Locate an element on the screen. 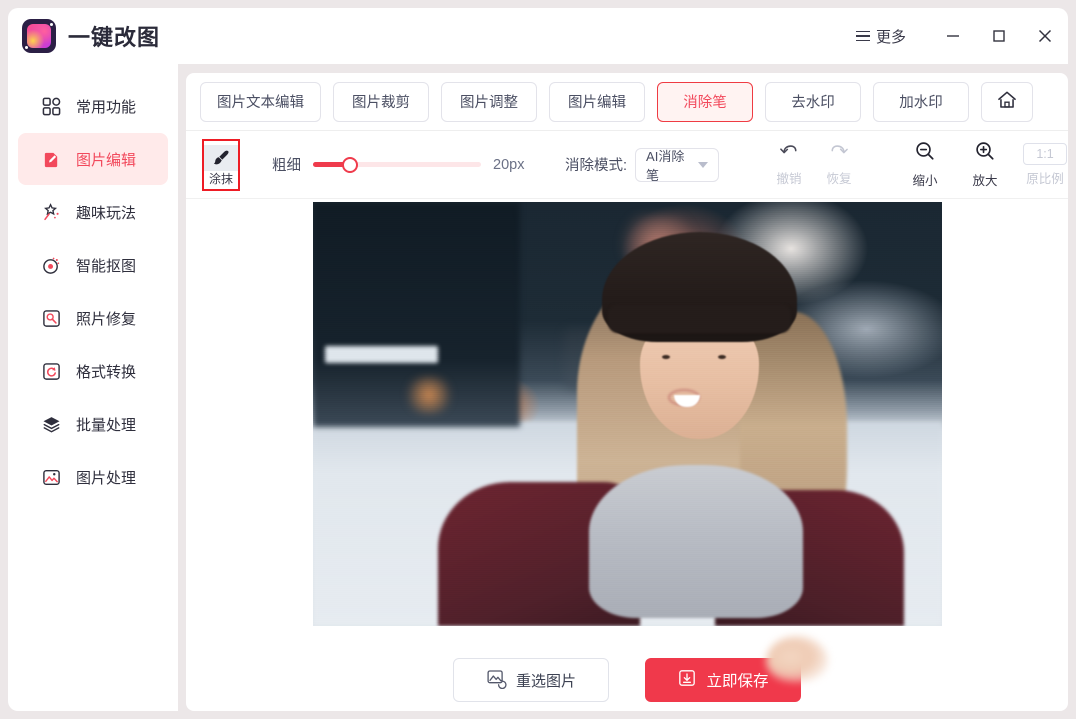 The width and height of the screenshot is (1076, 719). erase-mode-select: AI消除笔 is located at coordinates (677, 165).